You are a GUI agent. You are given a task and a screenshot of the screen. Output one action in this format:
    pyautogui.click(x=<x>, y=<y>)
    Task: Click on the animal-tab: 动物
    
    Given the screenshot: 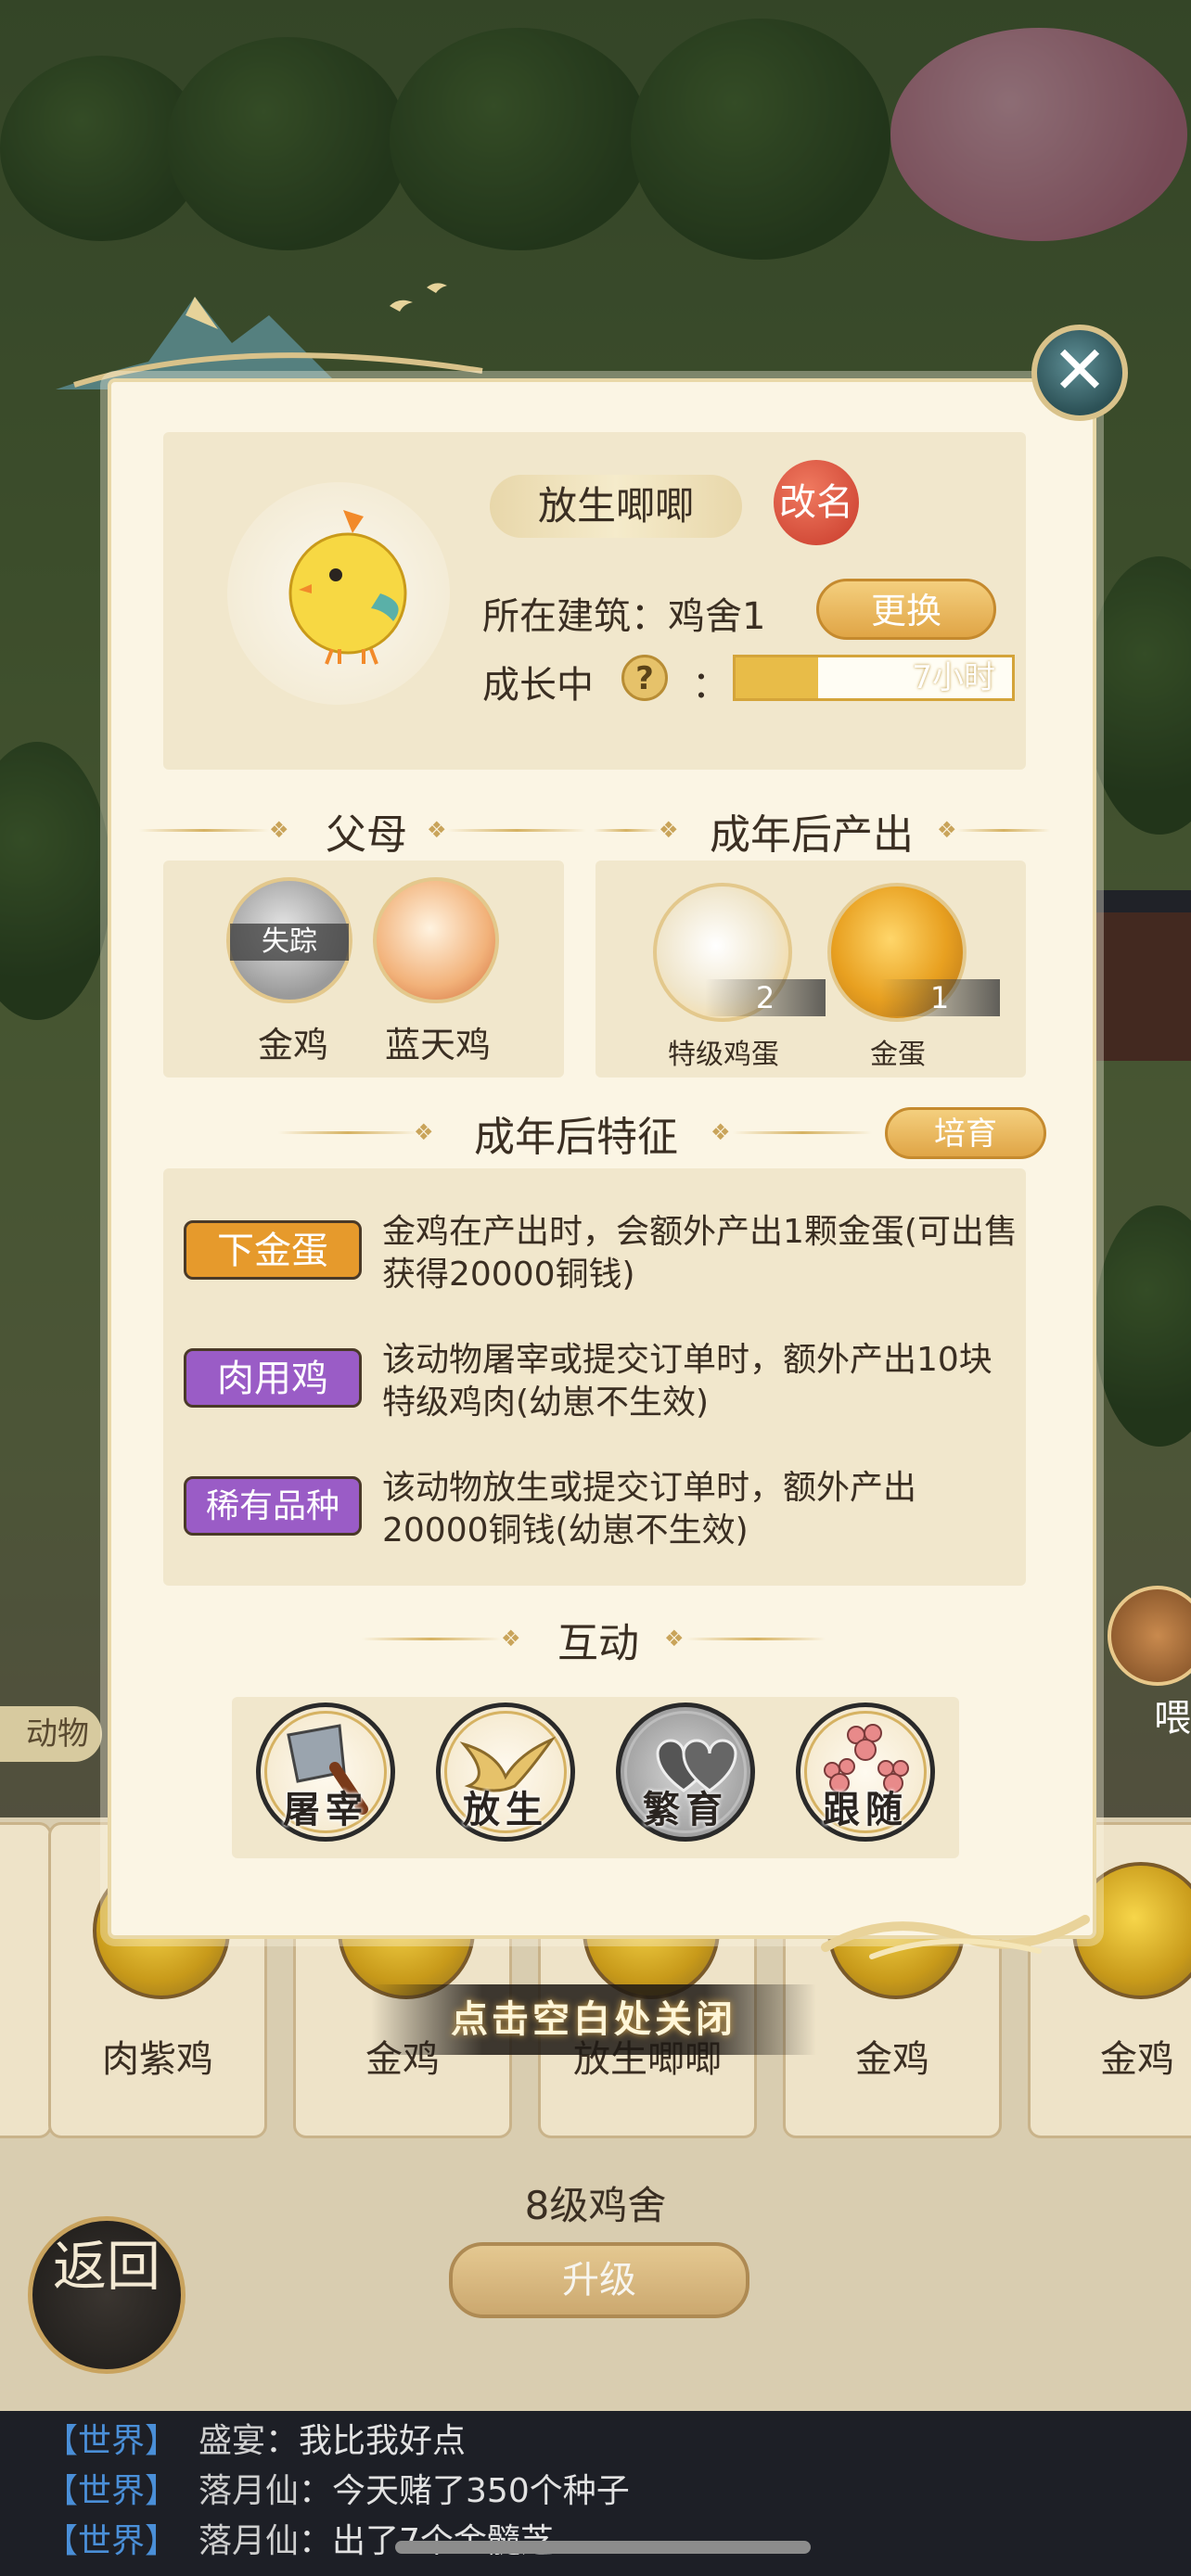 What is the action you would take?
    pyautogui.click(x=51, y=1734)
    